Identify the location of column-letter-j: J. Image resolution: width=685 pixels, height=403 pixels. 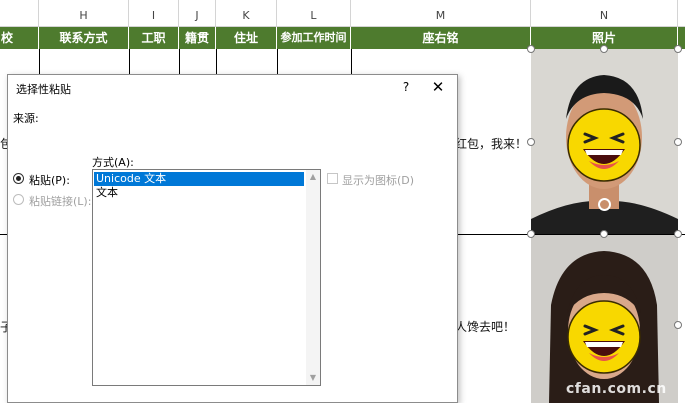
(197, 13).